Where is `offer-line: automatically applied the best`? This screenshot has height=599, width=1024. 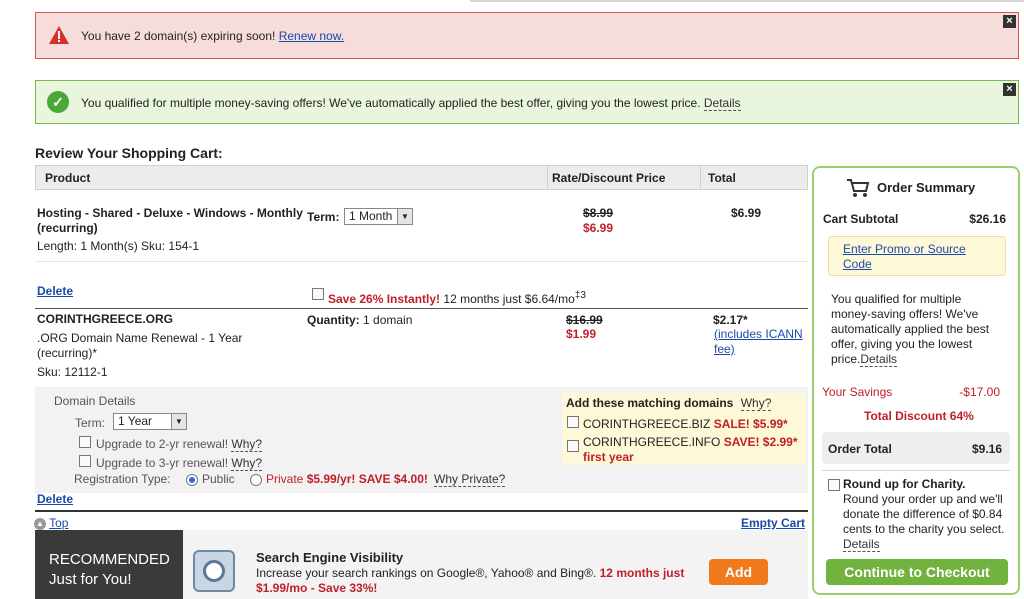
offer-line: automatically applied the best is located at coordinates (910, 329).